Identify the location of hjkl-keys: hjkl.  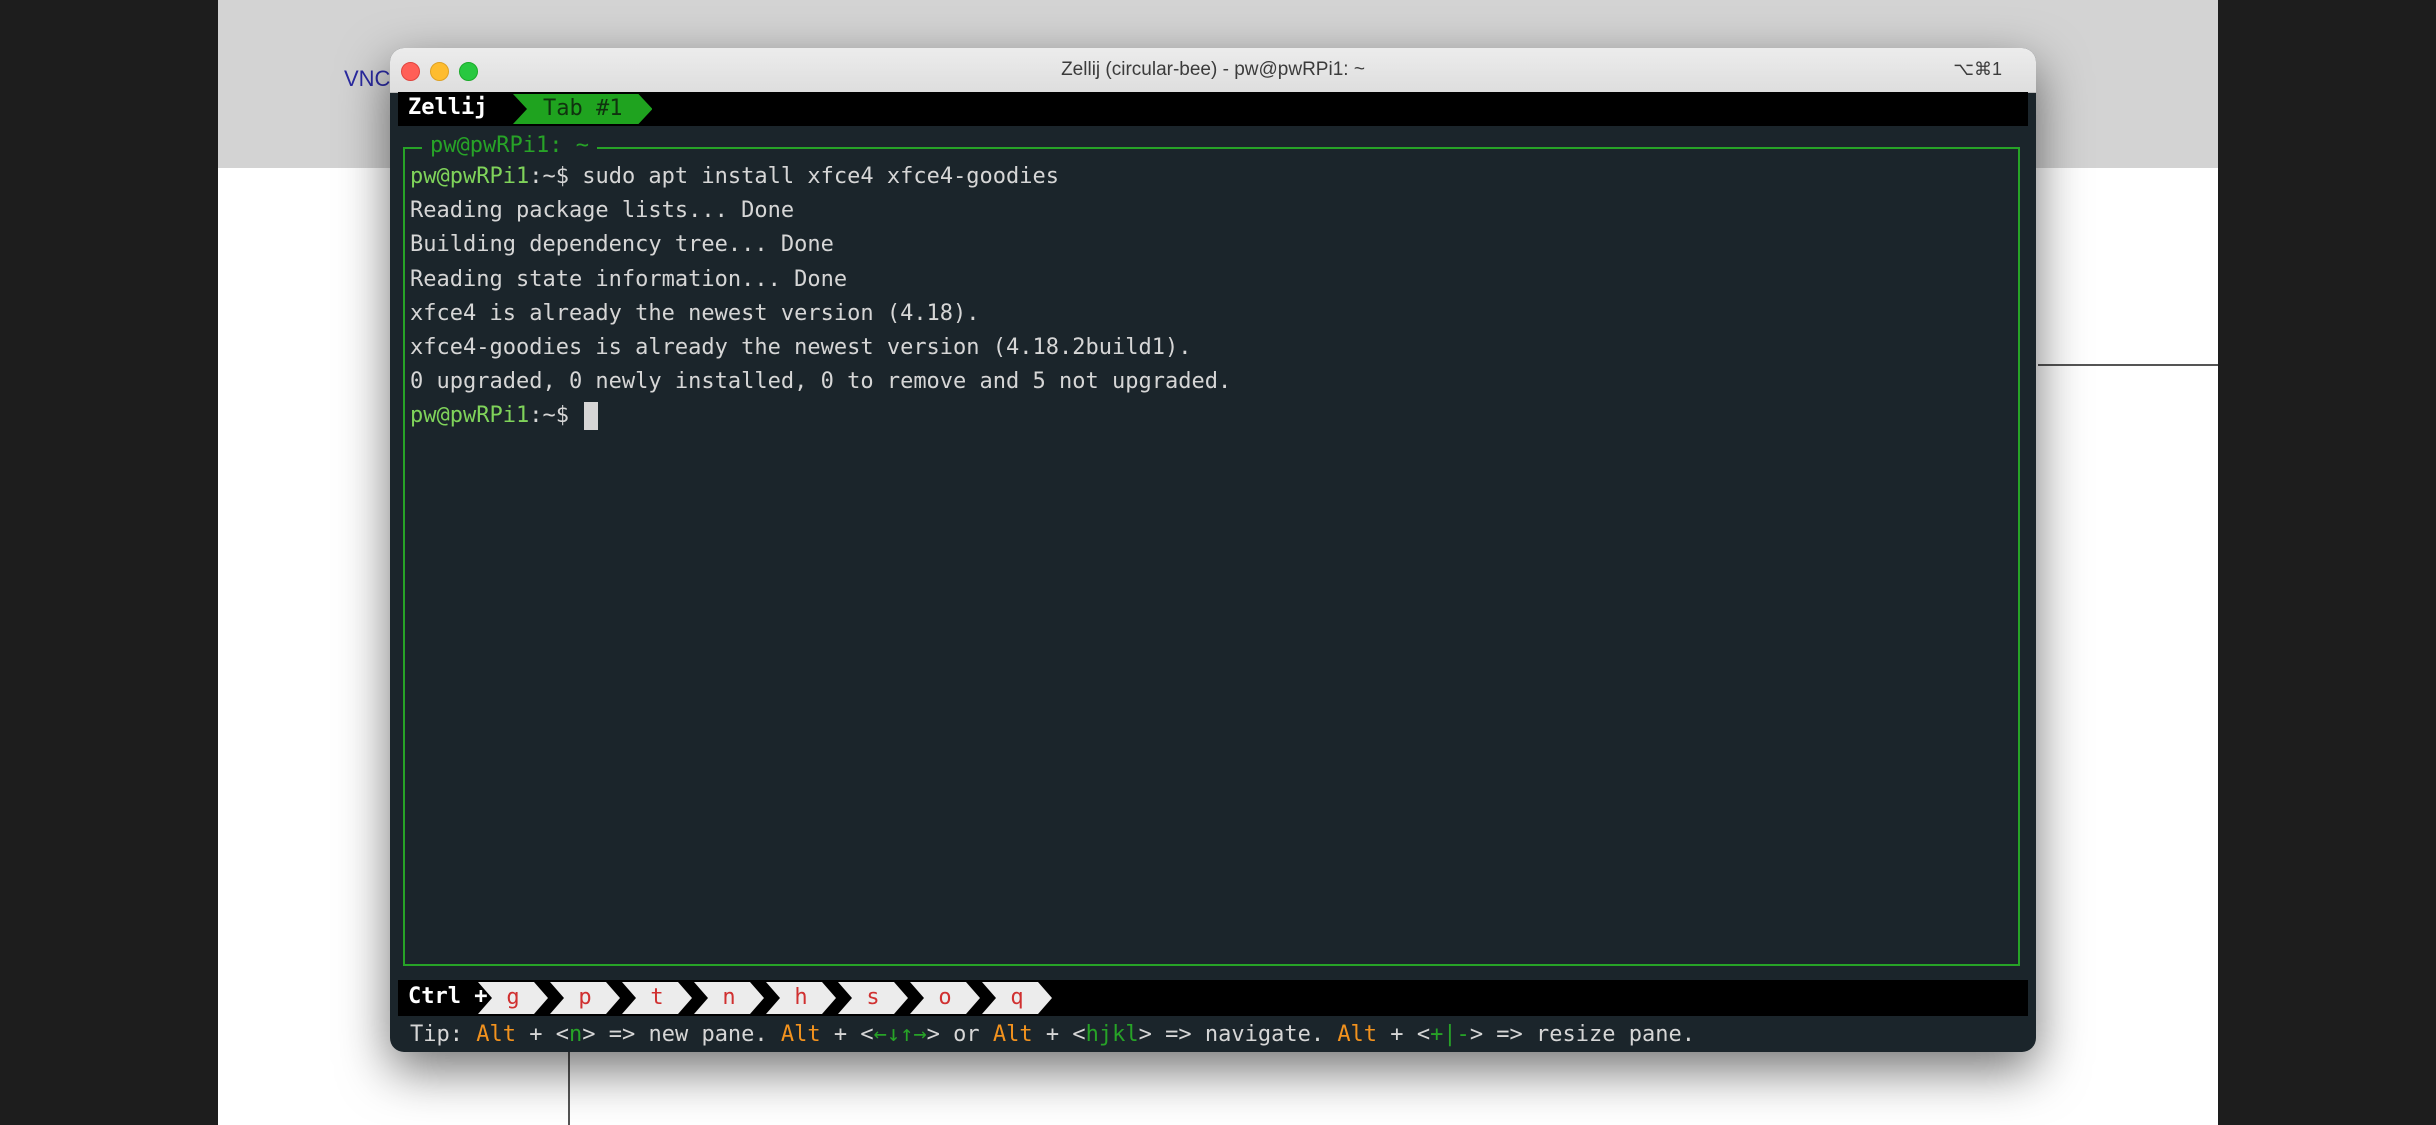
(1112, 1034).